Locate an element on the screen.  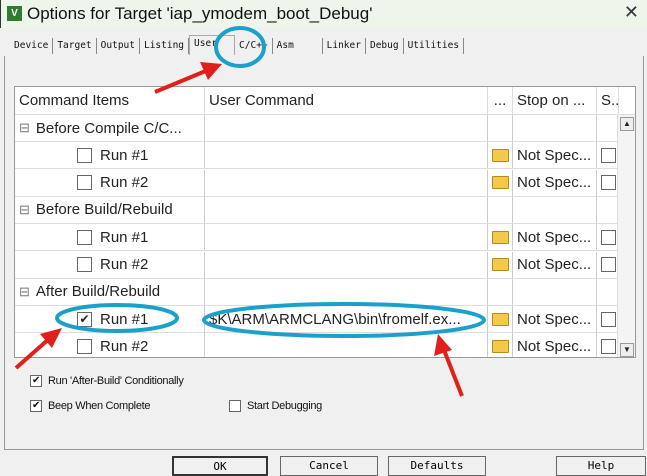
table-row: ⊟ Before Build/Rebuild is located at coordinates (317, 210).